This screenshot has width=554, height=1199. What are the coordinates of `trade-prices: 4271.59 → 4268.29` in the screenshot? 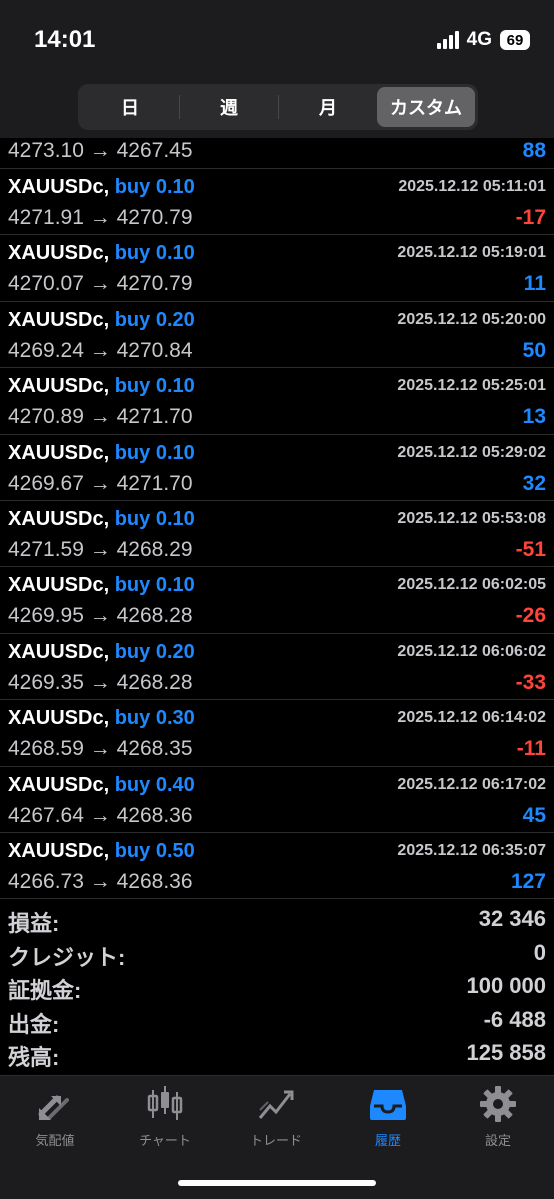 It's located at (100, 550).